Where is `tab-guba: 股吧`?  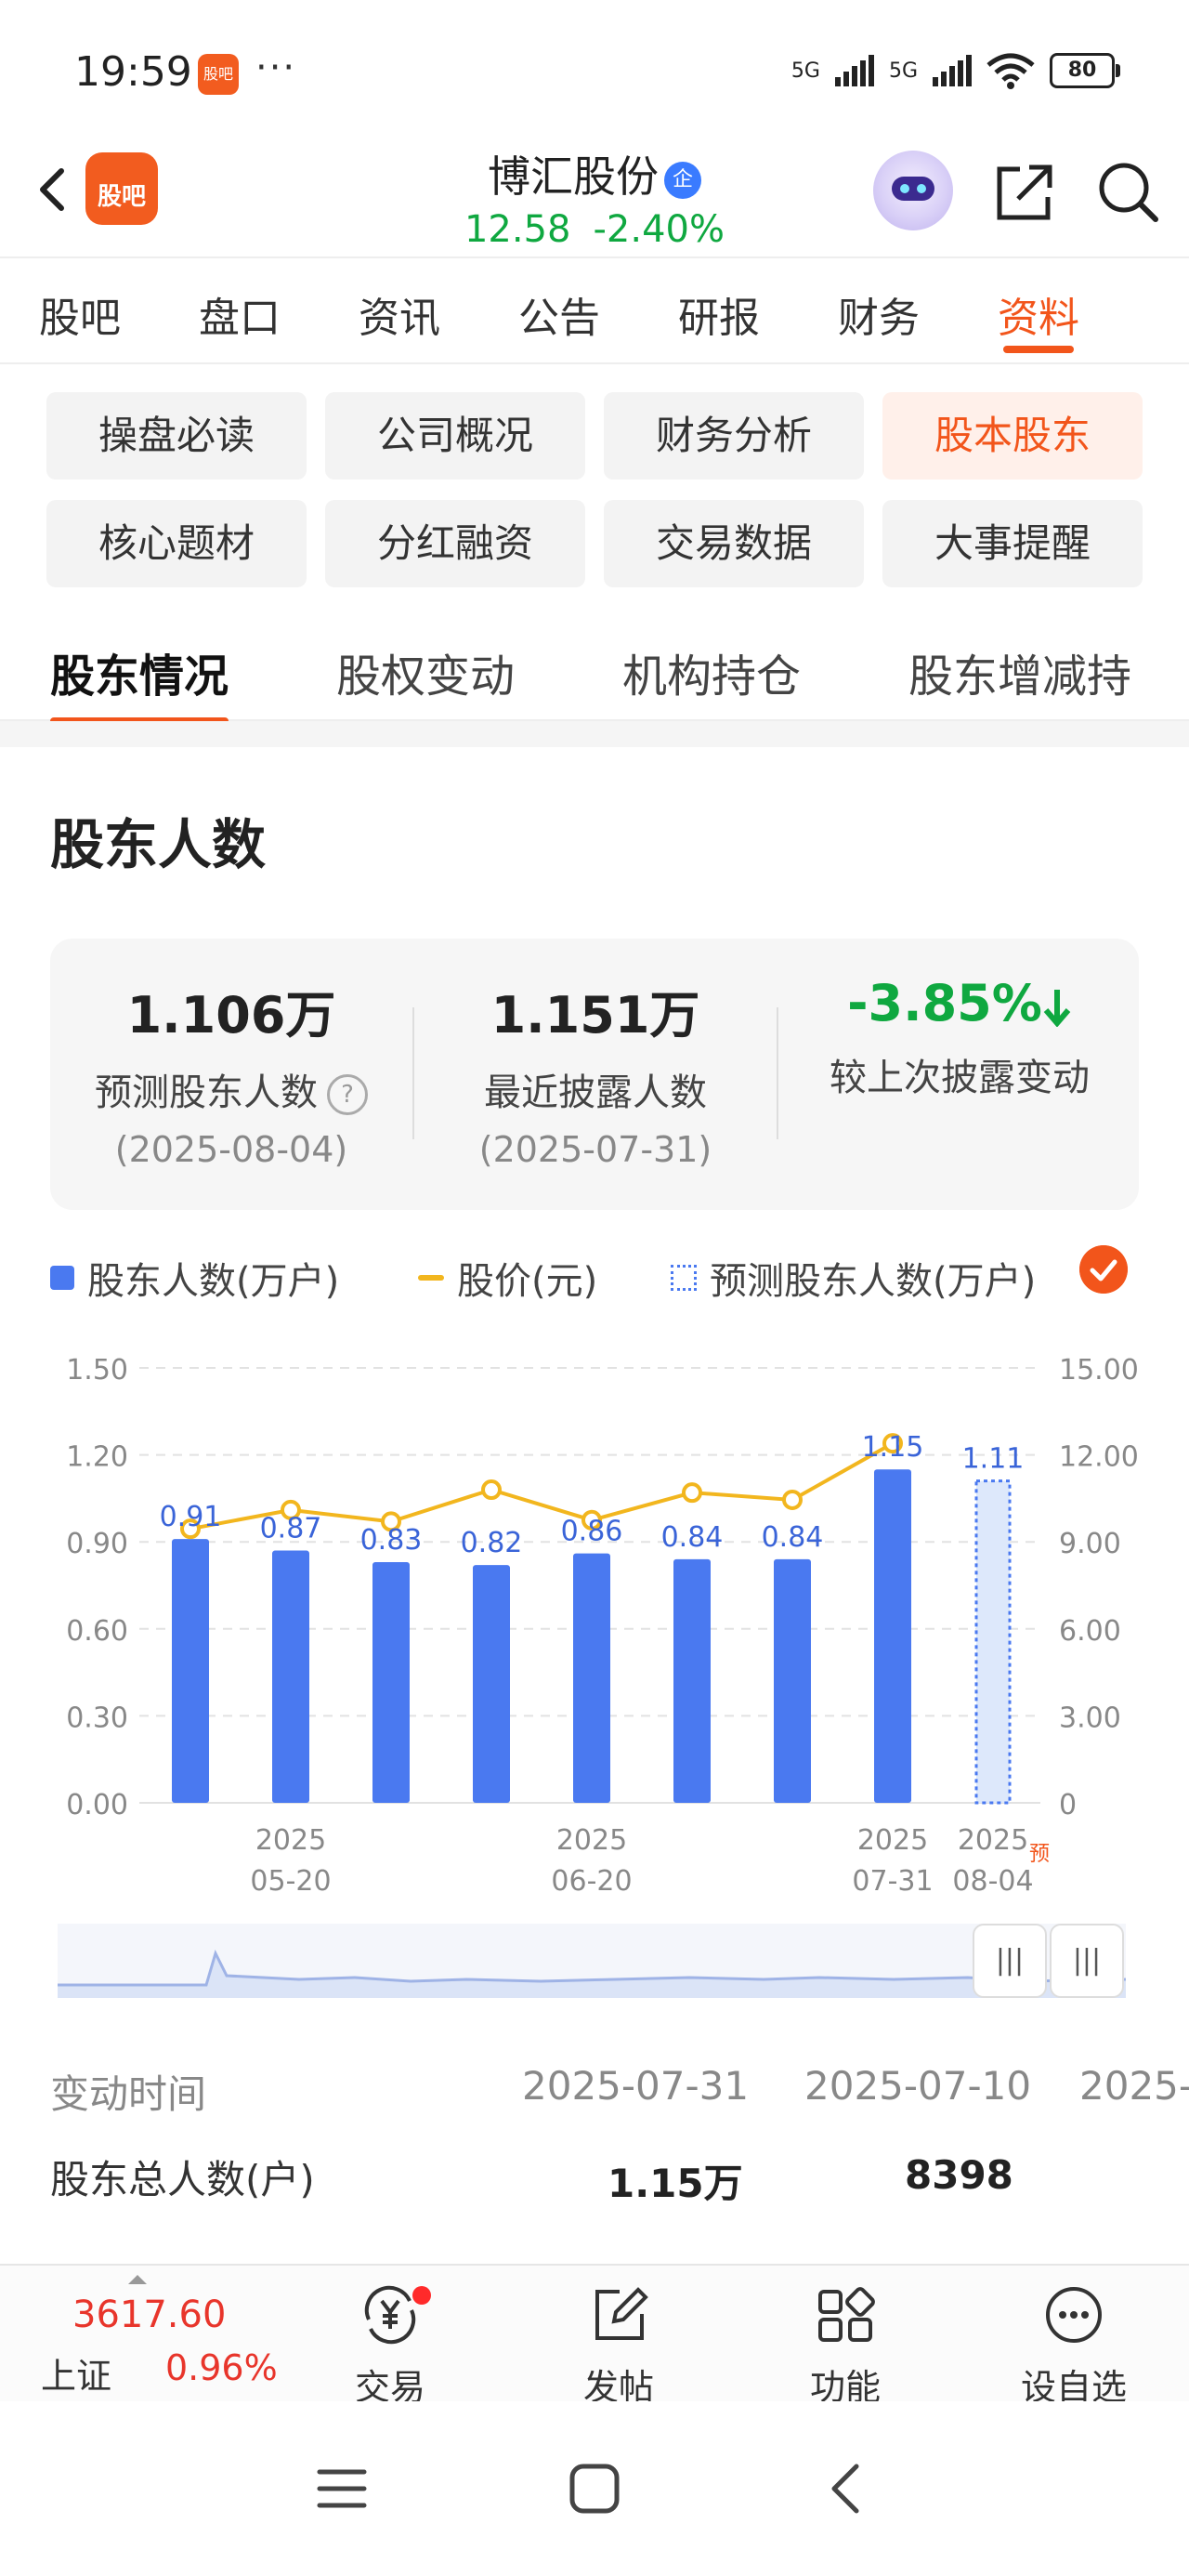 tab-guba: 股吧 is located at coordinates (80, 310).